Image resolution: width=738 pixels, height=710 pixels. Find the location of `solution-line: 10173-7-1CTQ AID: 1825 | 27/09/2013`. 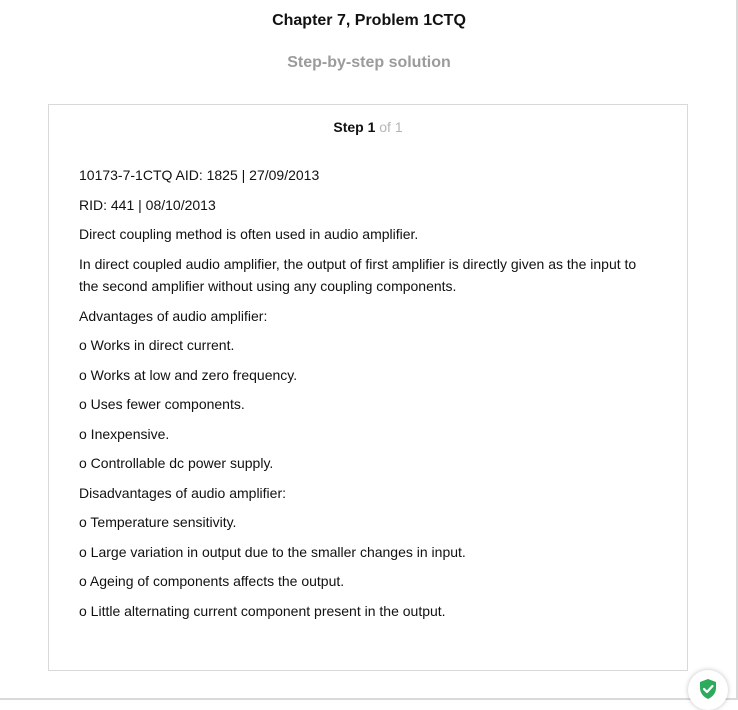

solution-line: 10173-7-1CTQ AID: 1825 | 27/09/2013 is located at coordinates (199, 175).